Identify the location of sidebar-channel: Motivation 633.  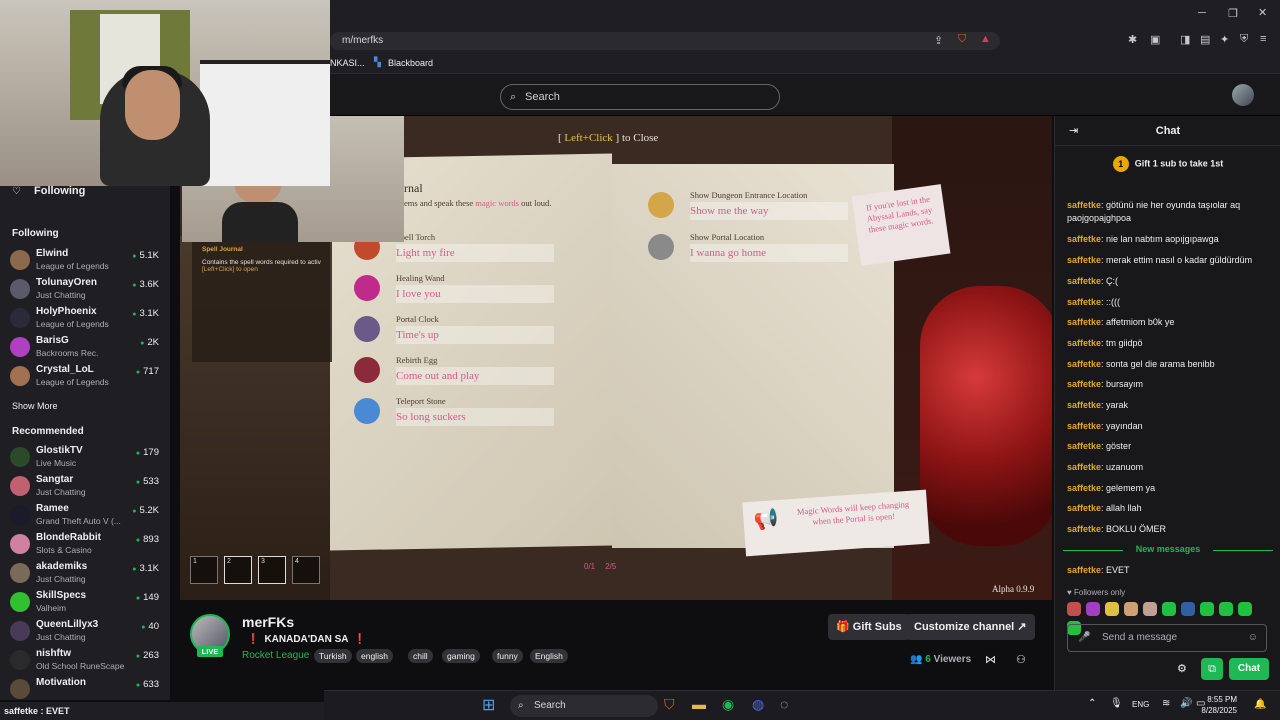
(86, 690).